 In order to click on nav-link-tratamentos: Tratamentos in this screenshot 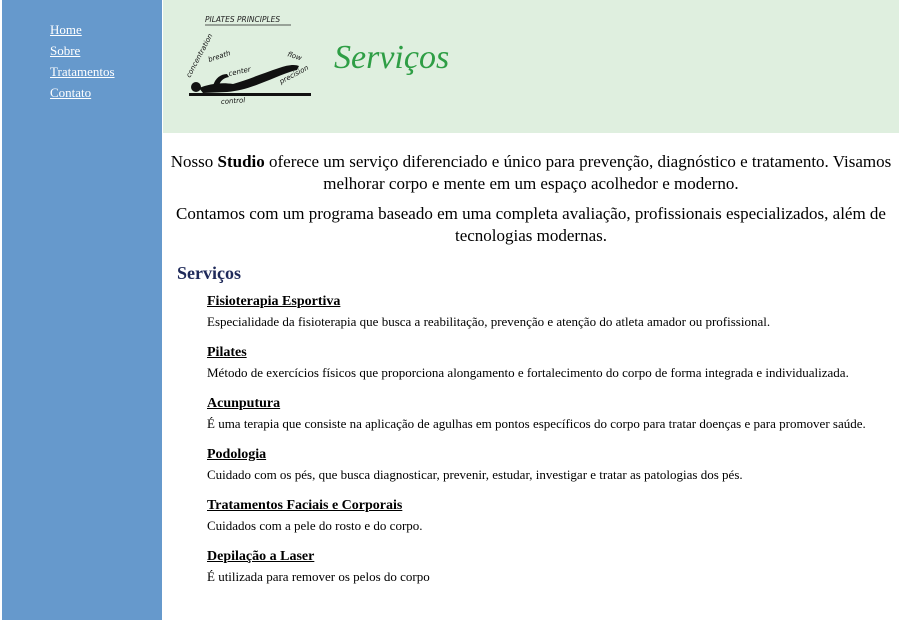, I will do `click(82, 71)`.